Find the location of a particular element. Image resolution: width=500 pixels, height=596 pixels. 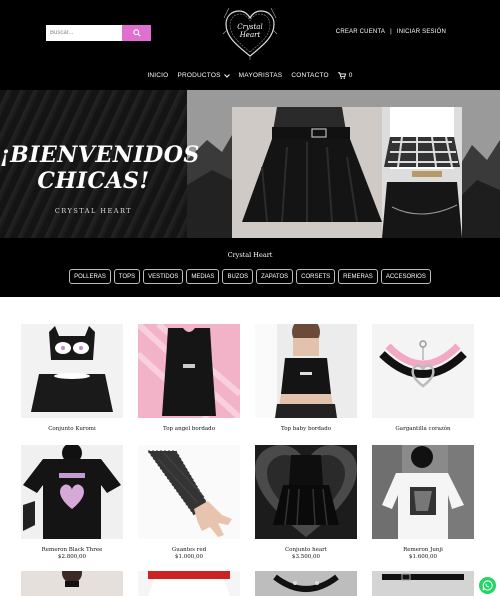

login-link: INICIAR SESIÓN is located at coordinates (421, 32).